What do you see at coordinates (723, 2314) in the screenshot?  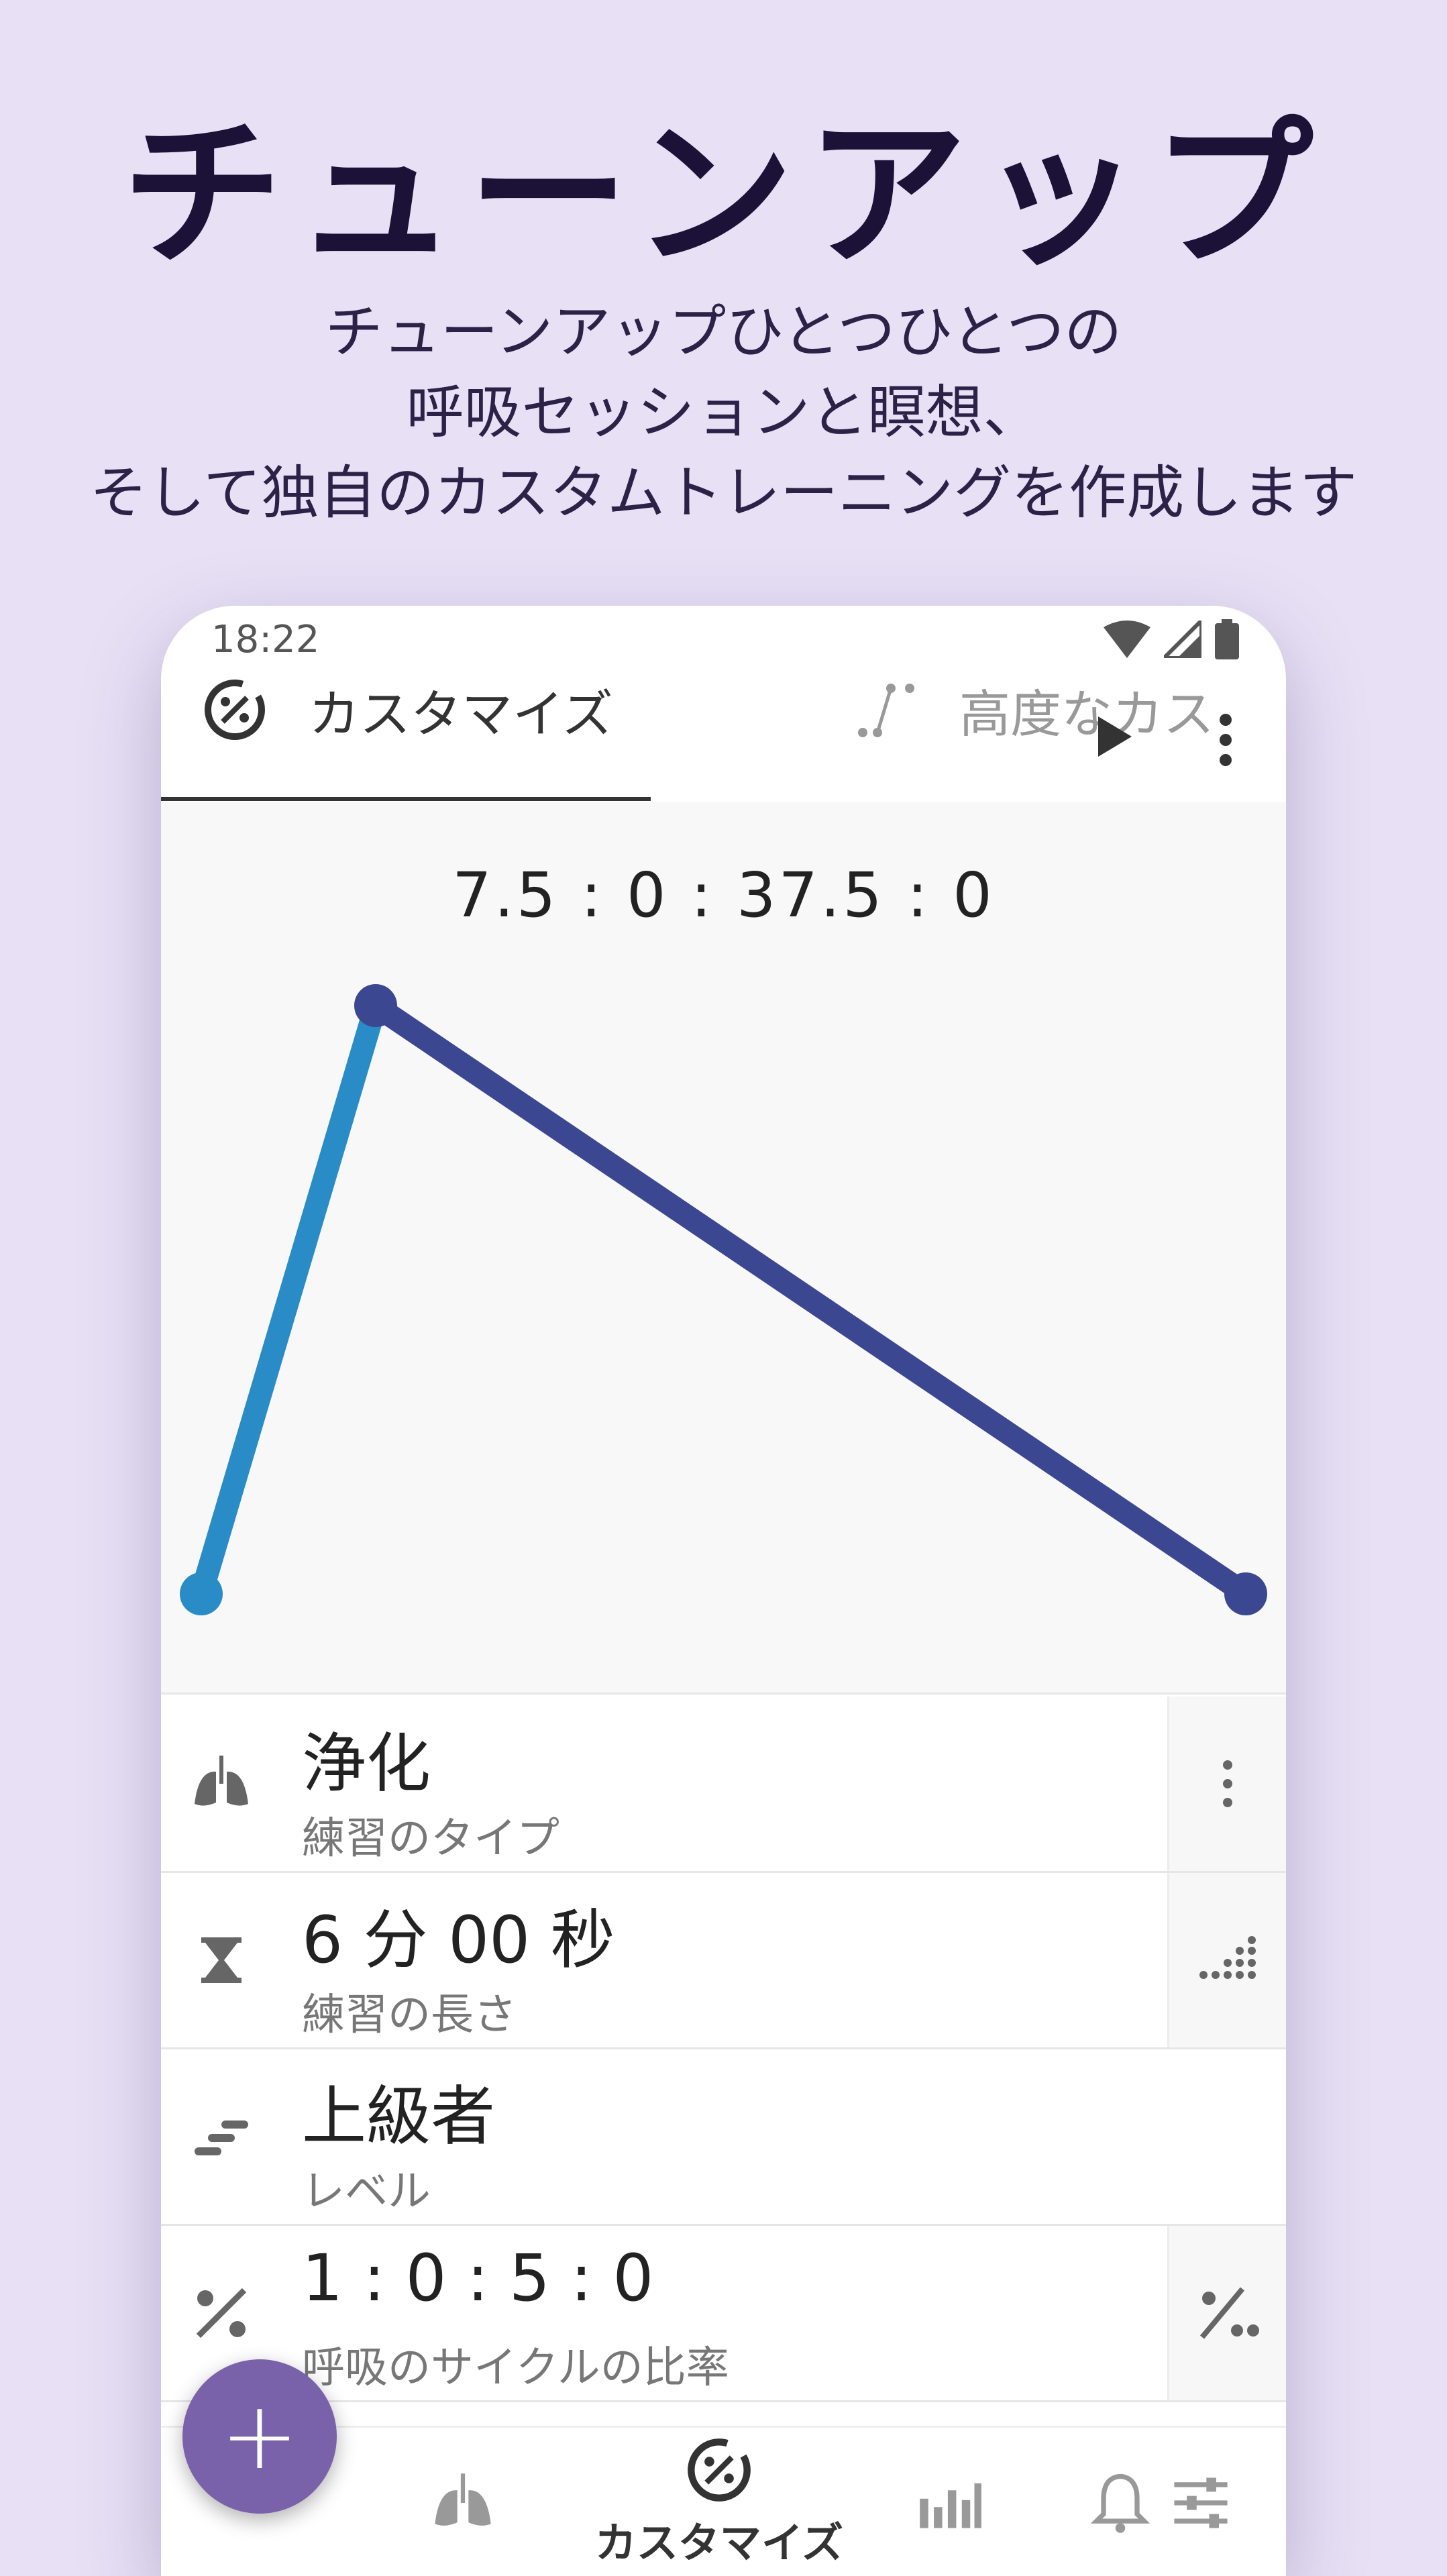 I see `setting-breath-ratio: 1 : 0 : 5 : 0 呼吸のサイクルの比率` at bounding box center [723, 2314].